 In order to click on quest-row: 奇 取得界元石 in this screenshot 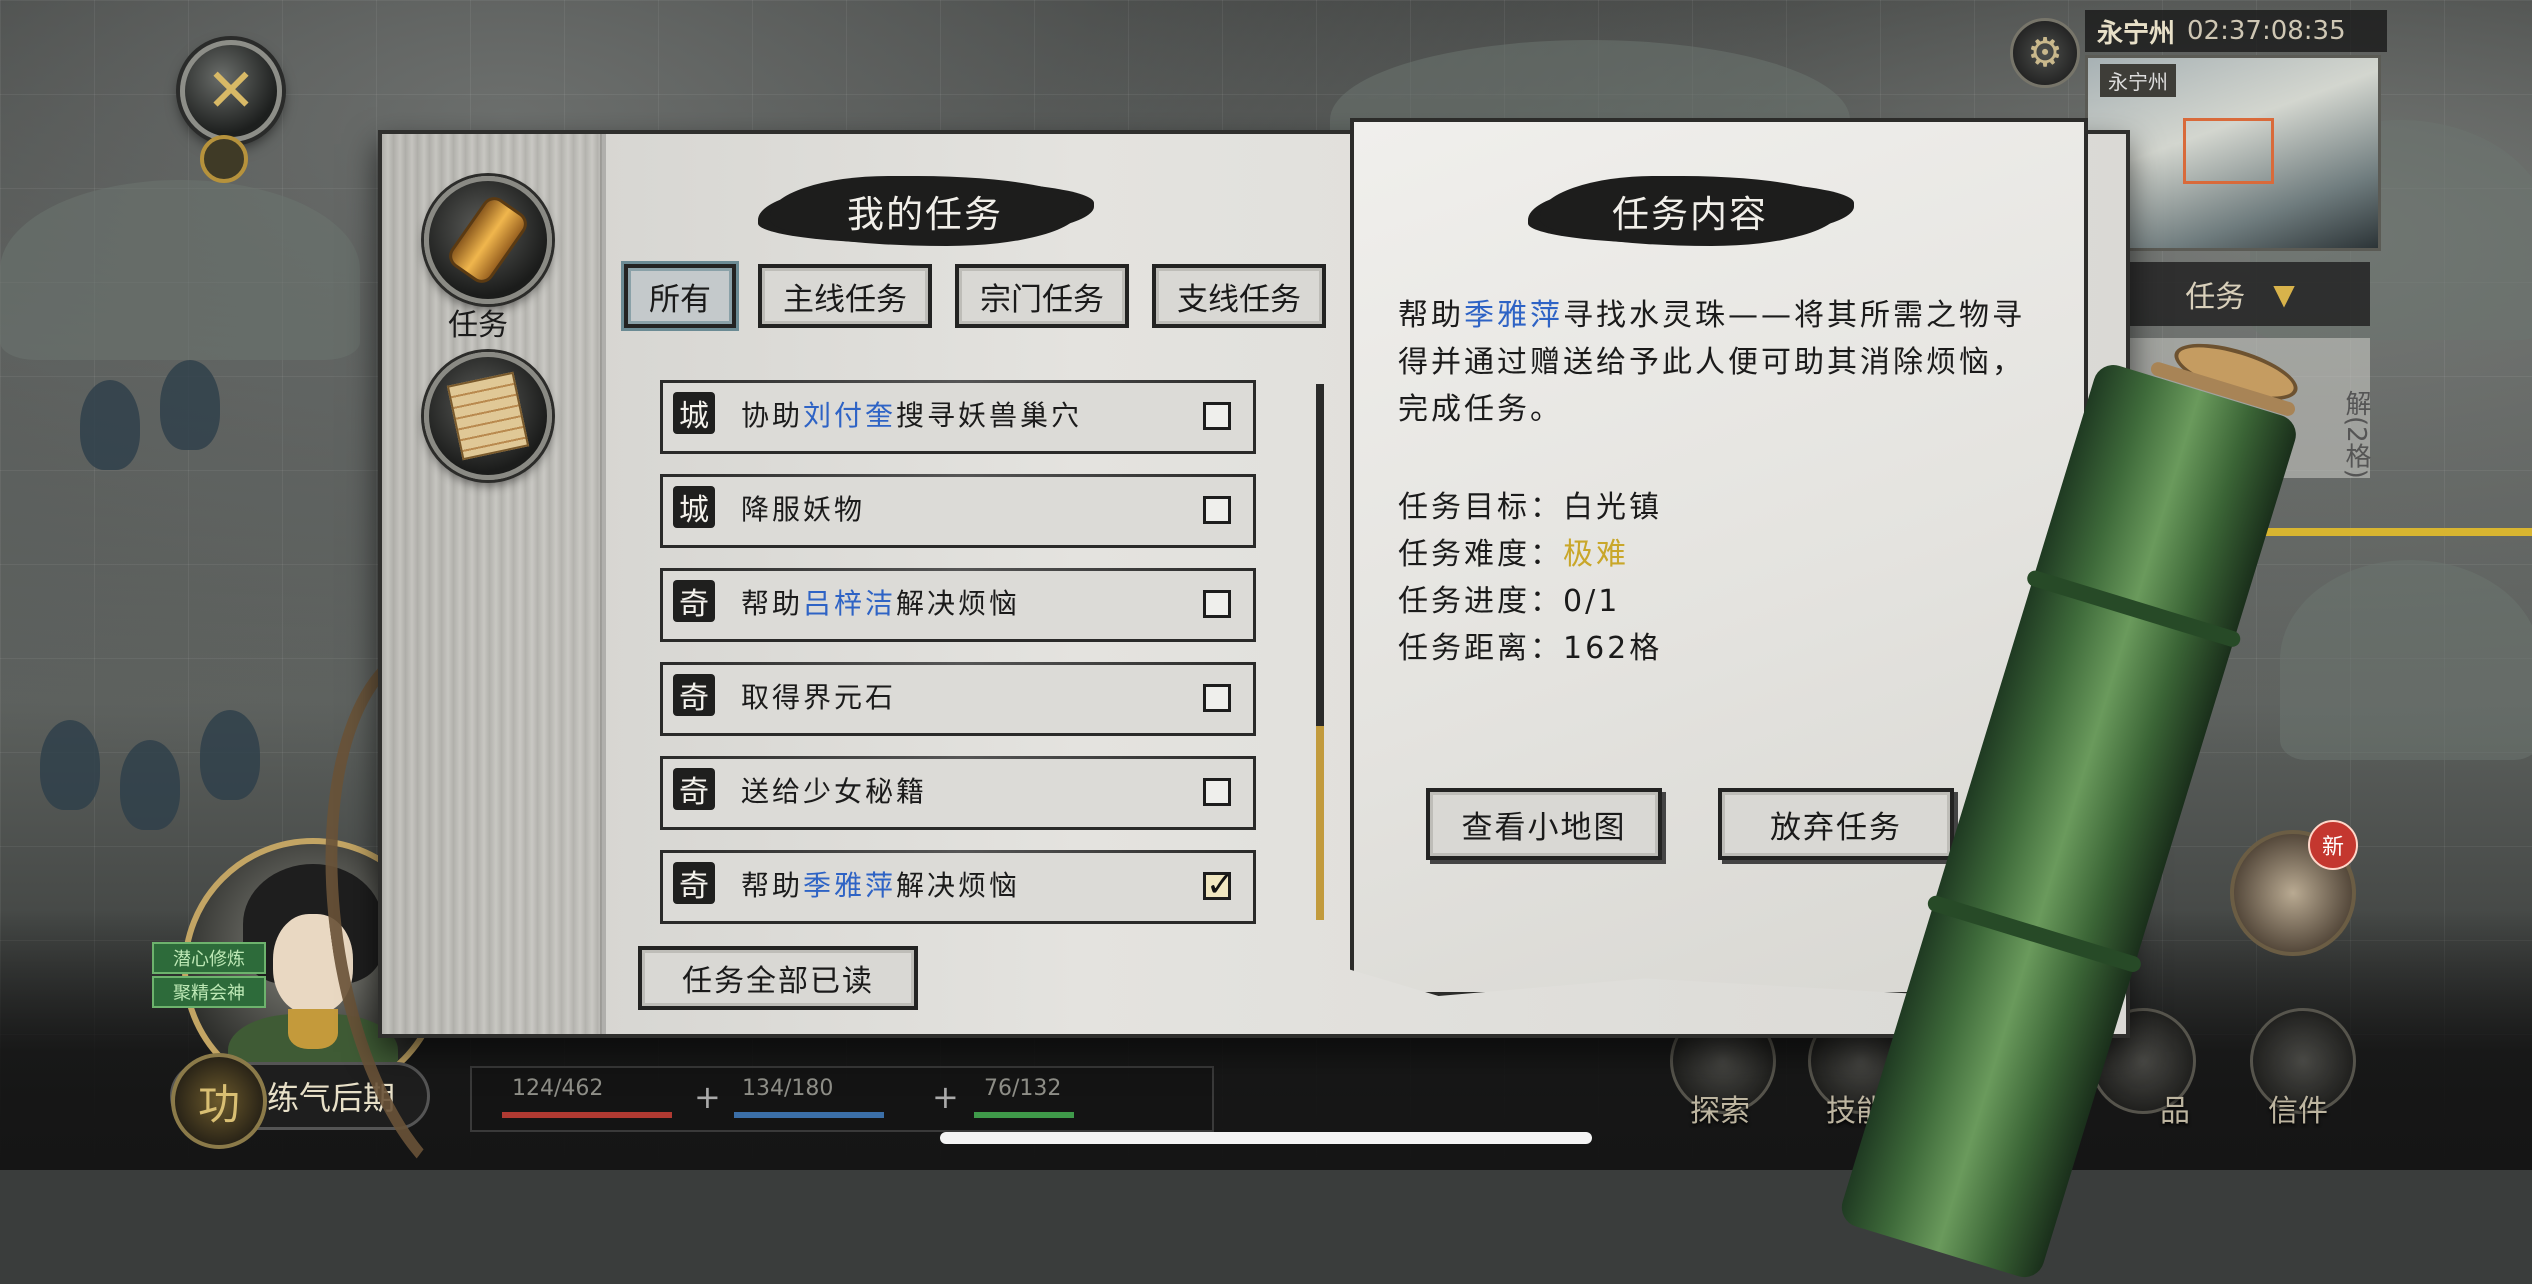, I will do `click(958, 699)`.